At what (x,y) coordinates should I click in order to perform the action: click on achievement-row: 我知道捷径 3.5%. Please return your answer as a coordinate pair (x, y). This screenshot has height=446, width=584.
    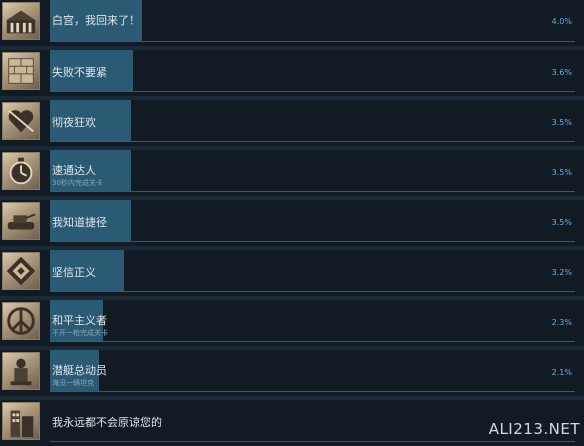
    Looking at the image, I should click on (292, 223).